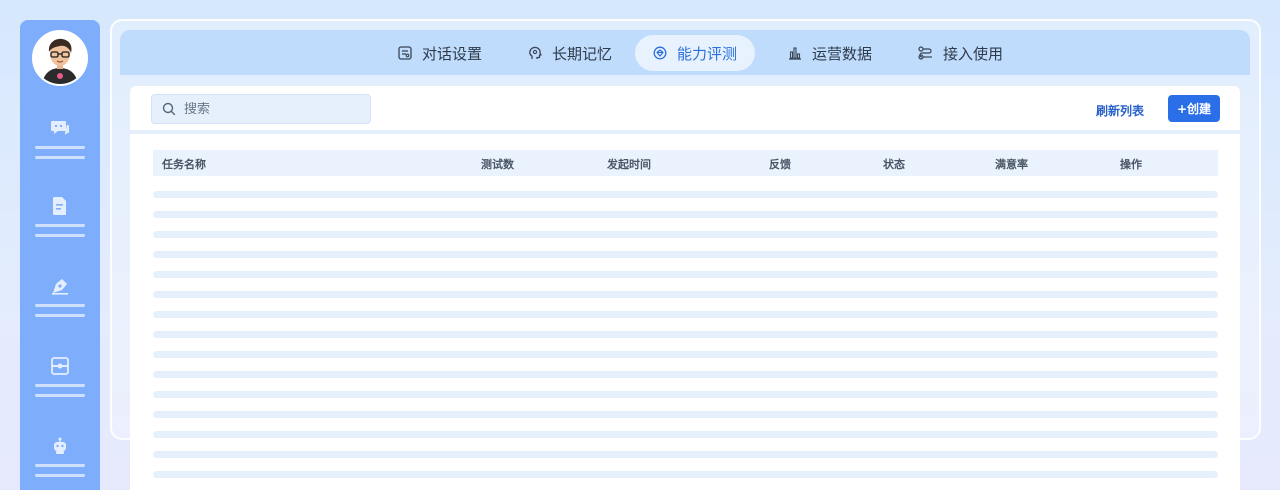 This screenshot has width=1280, height=490. Describe the element at coordinates (685, 163) in the screenshot. I see `table-header: 任务名称 测试数 发起时间 反馈 状态 满意率 操作` at that location.